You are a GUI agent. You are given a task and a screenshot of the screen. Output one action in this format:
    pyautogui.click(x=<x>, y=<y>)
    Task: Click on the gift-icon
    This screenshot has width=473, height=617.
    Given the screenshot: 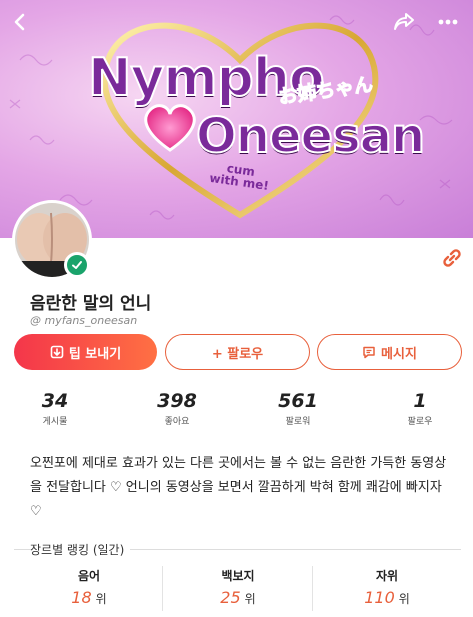 What is the action you would take?
    pyautogui.click(x=57, y=352)
    